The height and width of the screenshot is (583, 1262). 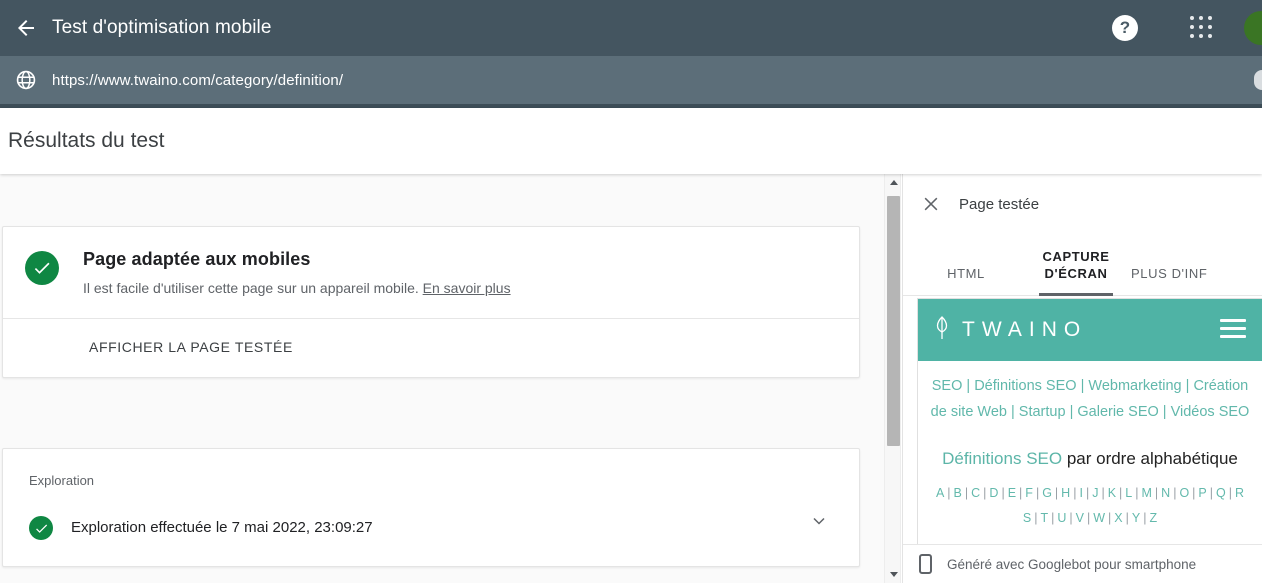 I want to click on preview-logo: TWAINO, so click(x=1009, y=330).